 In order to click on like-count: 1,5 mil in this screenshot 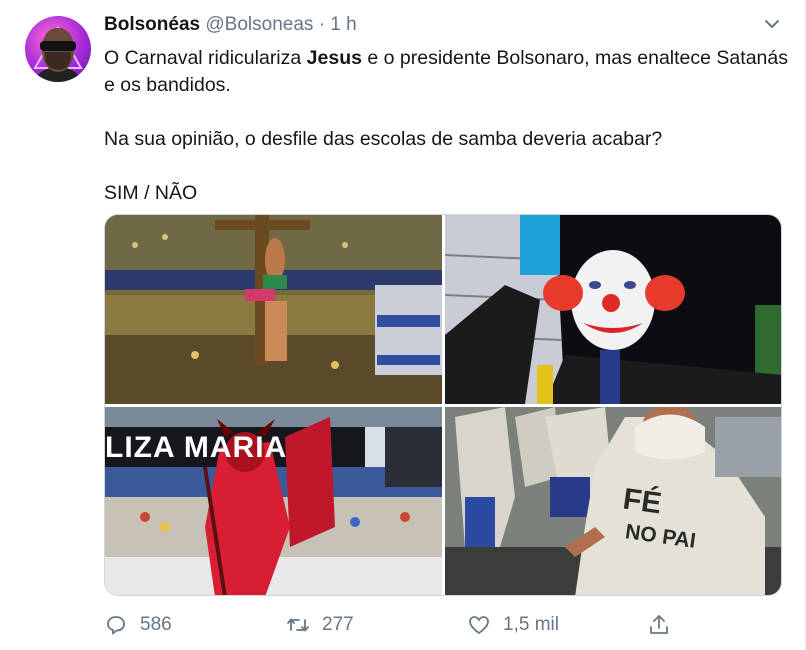, I will do `click(531, 624)`.